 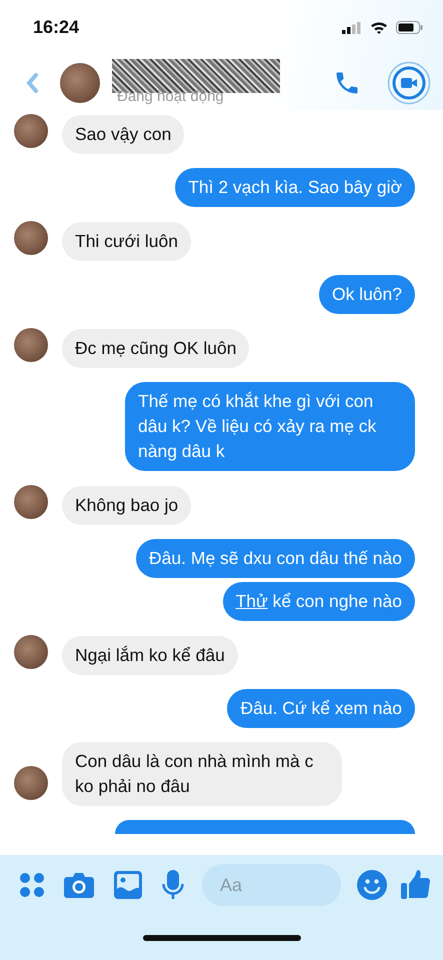 What do you see at coordinates (275, 558) in the screenshot?
I see `message-bubble: Đâu. Mẹ sẽ dxu con dâu thế nào` at bounding box center [275, 558].